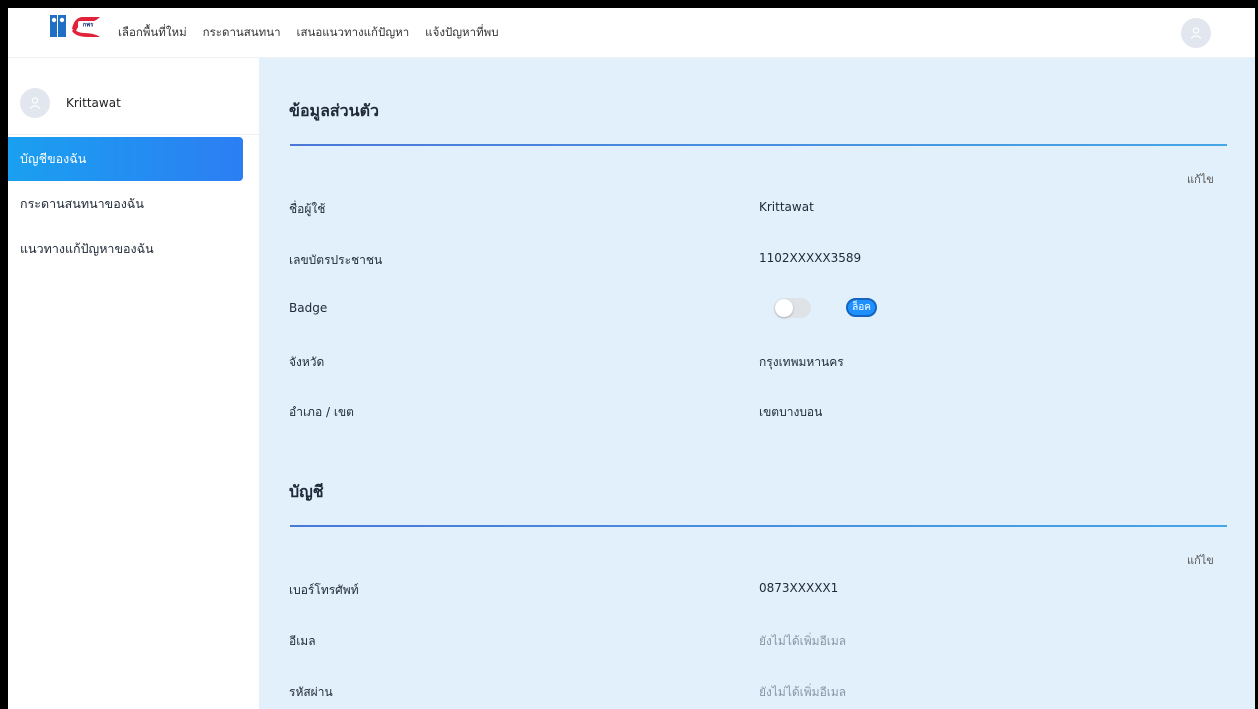  Describe the element at coordinates (353, 33) in the screenshot. I see `nav-link-propose-solution: เสนอแนวทางแก้ปัญหา` at that location.